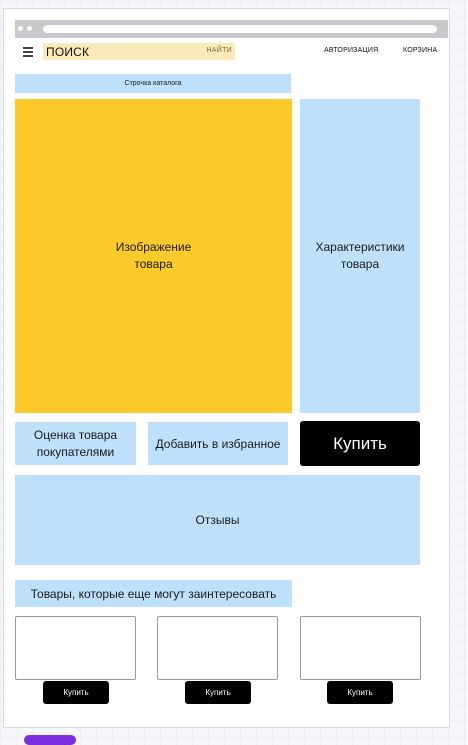 The width and height of the screenshot is (468, 745). Describe the element at coordinates (68, 52) in the screenshot. I see `search-placeholder: ПОИСК` at that location.